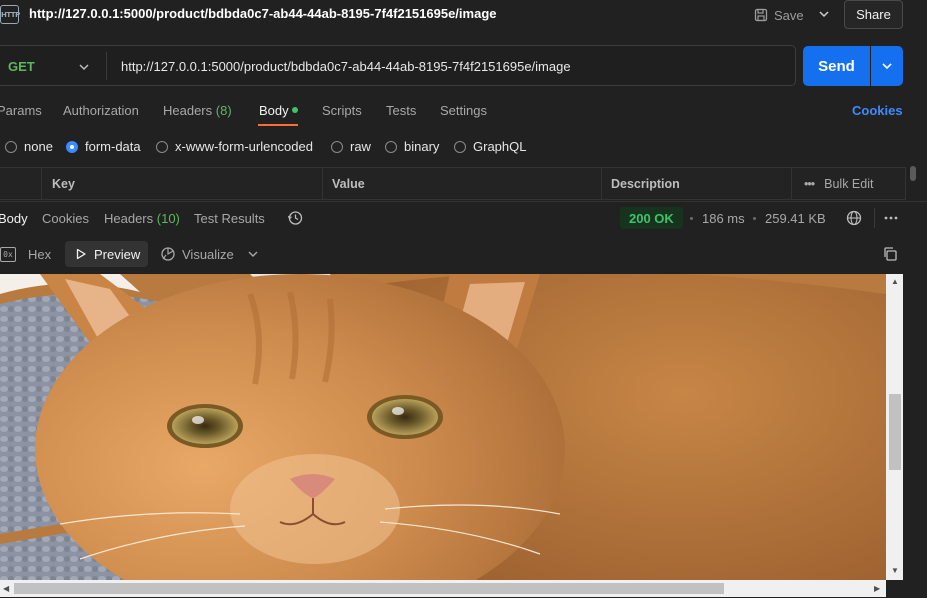  Describe the element at coordinates (223, 110) in the screenshot. I see `tab-headers-count: (8)` at that location.